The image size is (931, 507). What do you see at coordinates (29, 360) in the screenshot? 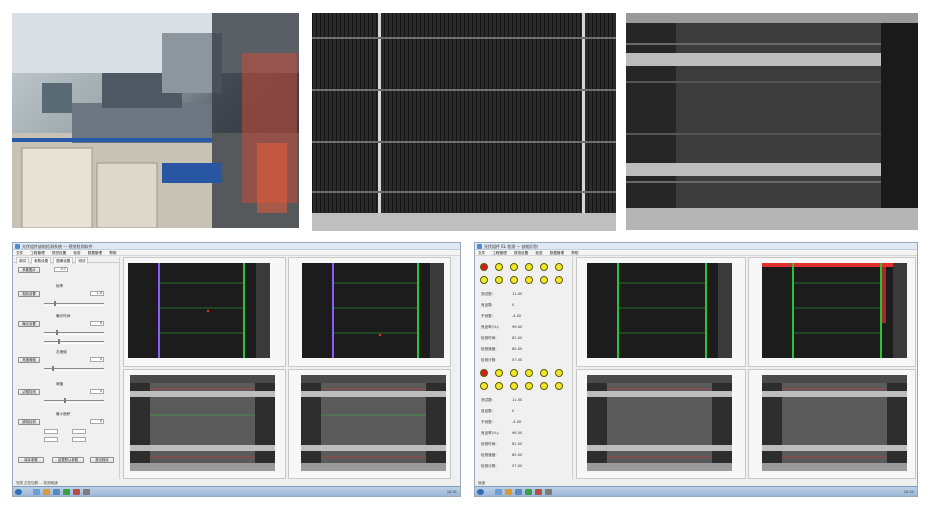
I see `brightness-button: 亮度阈值` at bounding box center [29, 360].